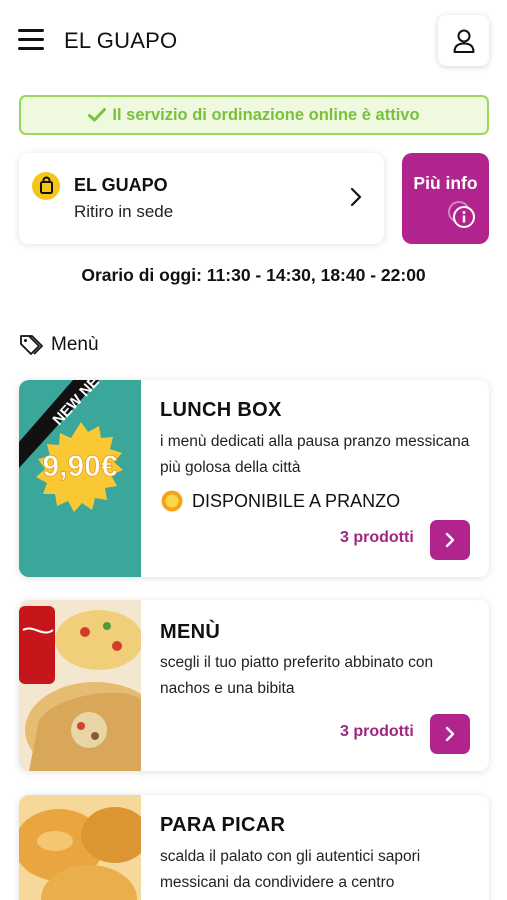 The height and width of the screenshot is (900, 507). Describe the element at coordinates (121, 185) in the screenshot. I see `store-name: EL GUAPO` at that location.